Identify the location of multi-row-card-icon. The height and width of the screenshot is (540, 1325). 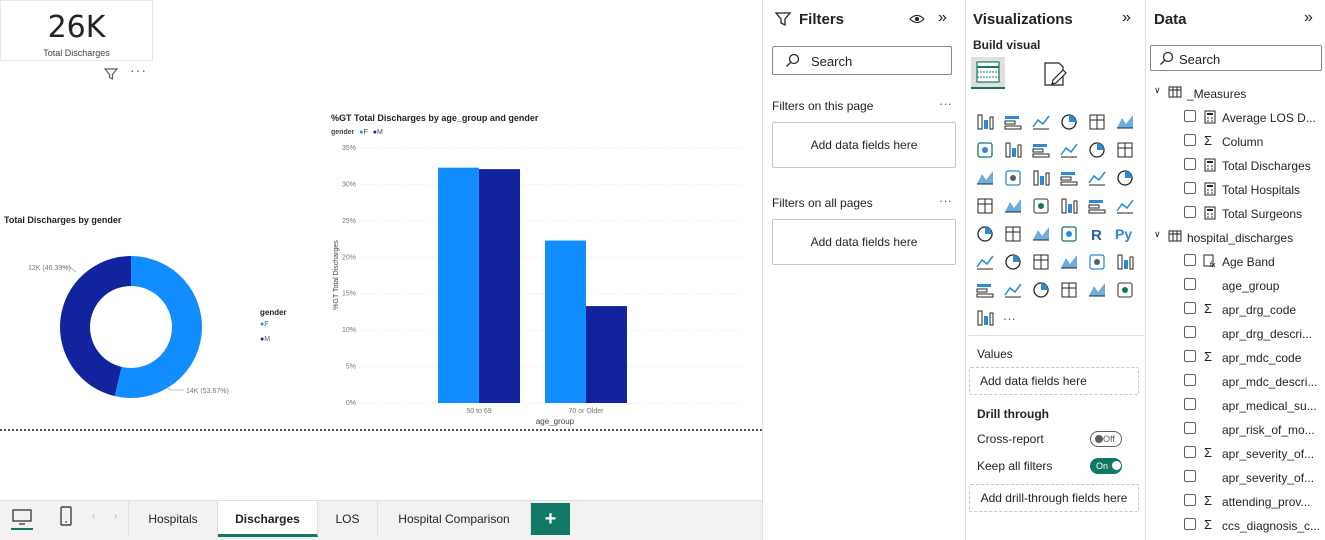
(1125, 206).